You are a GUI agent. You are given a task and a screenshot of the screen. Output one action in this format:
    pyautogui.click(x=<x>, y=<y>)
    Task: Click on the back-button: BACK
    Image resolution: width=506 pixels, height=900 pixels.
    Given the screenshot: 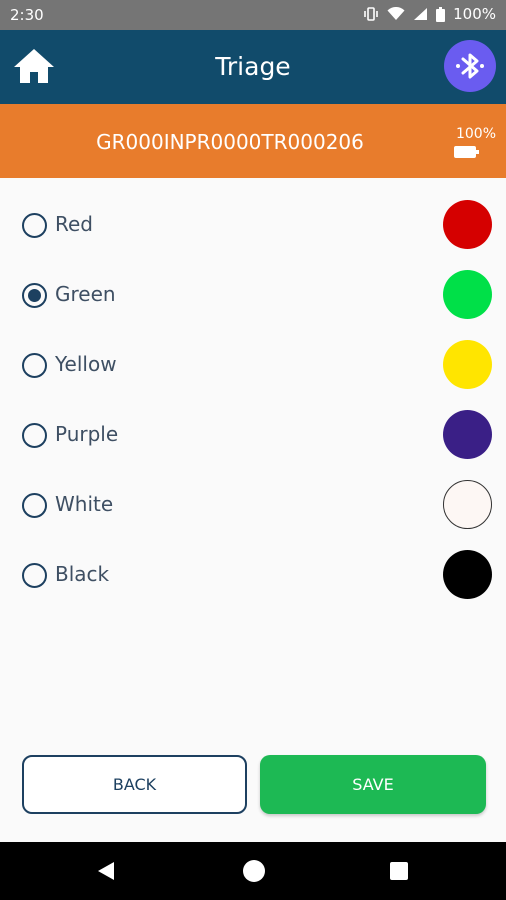 What is the action you would take?
    pyautogui.click(x=134, y=784)
    